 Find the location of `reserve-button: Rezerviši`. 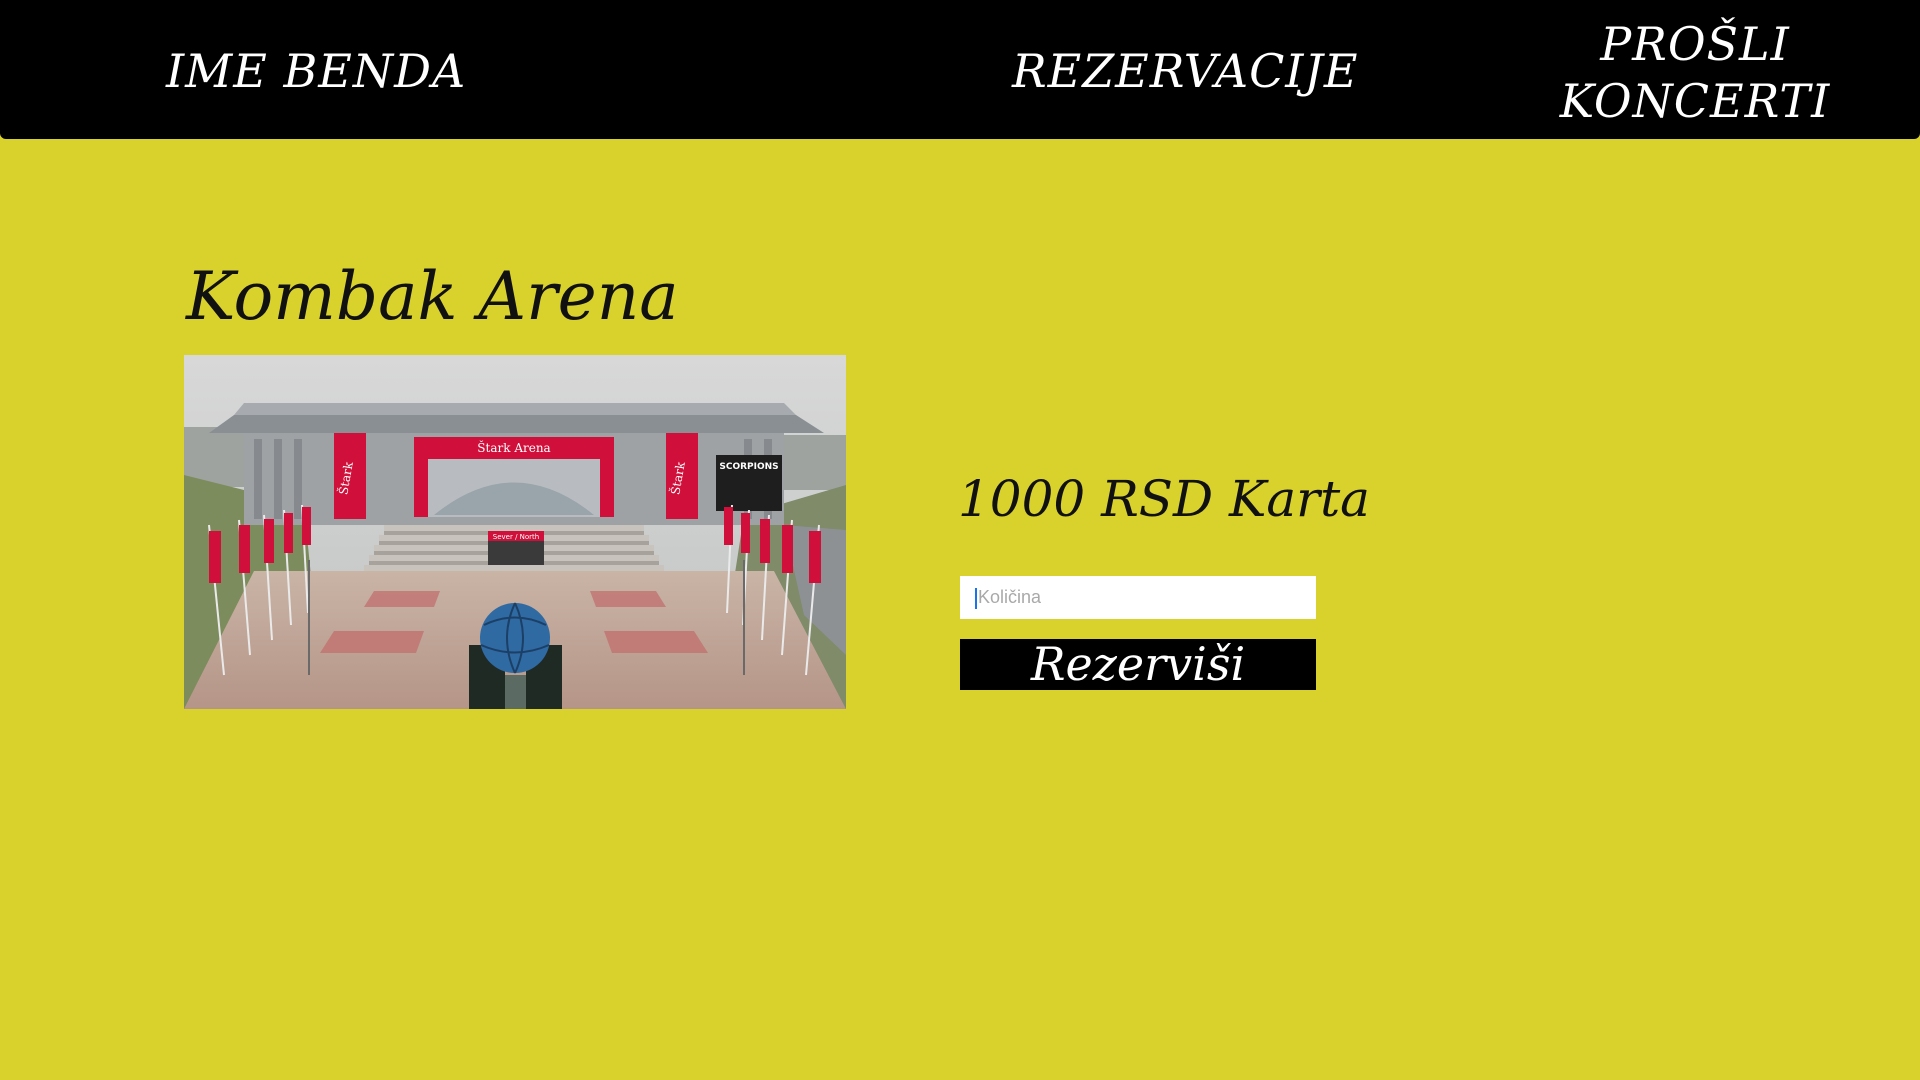

reserve-button: Rezerviši is located at coordinates (1138, 664).